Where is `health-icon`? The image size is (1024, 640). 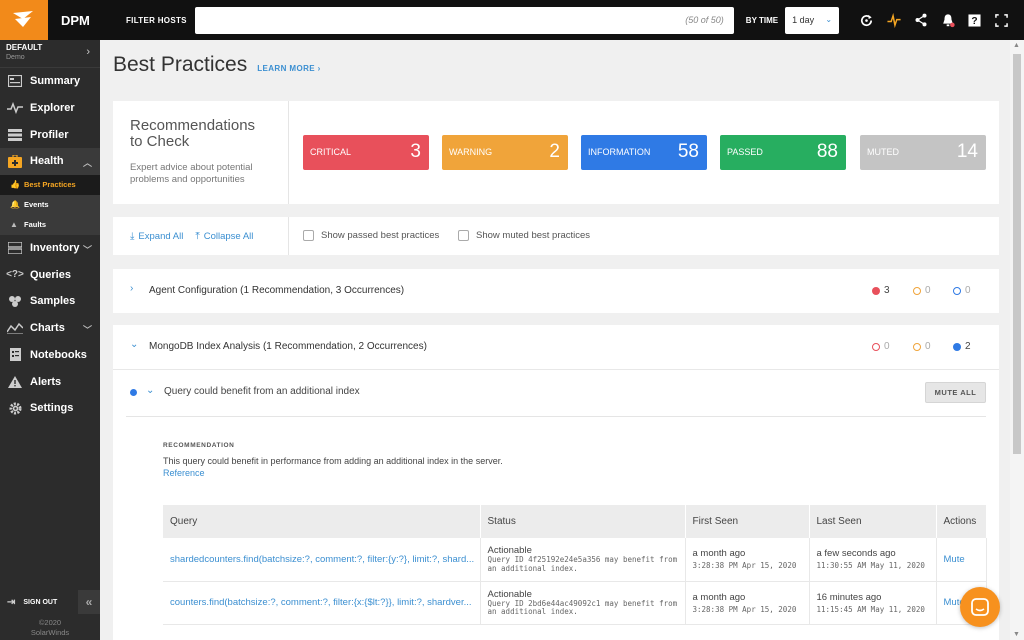 health-icon is located at coordinates (15, 161).